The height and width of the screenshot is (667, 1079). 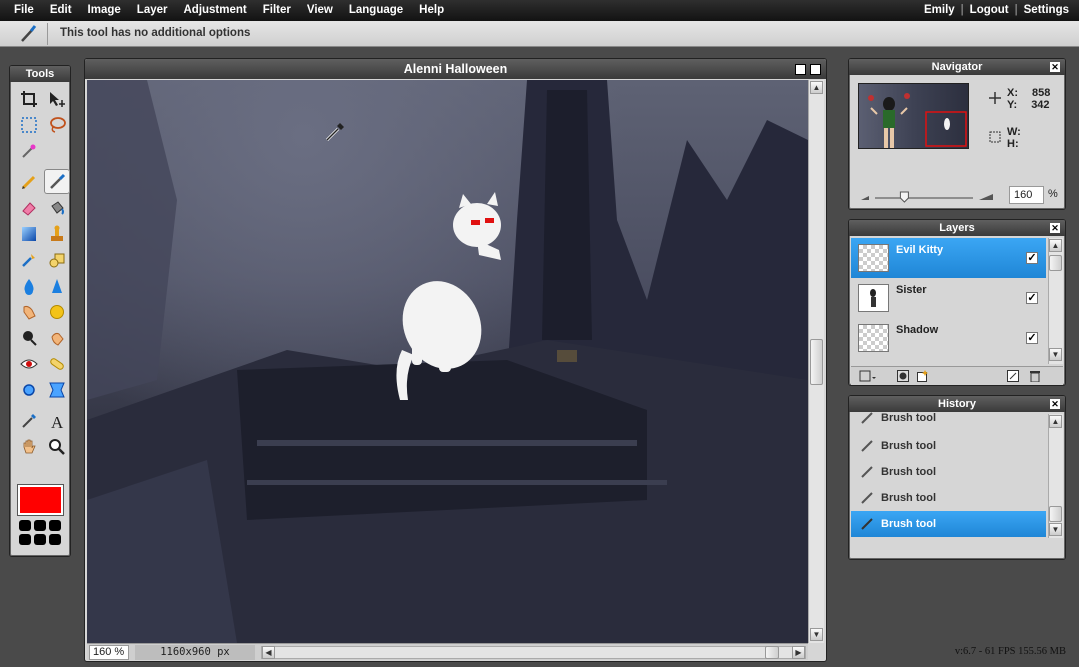 What do you see at coordinates (24, 10) in the screenshot?
I see `menu-file: File` at bounding box center [24, 10].